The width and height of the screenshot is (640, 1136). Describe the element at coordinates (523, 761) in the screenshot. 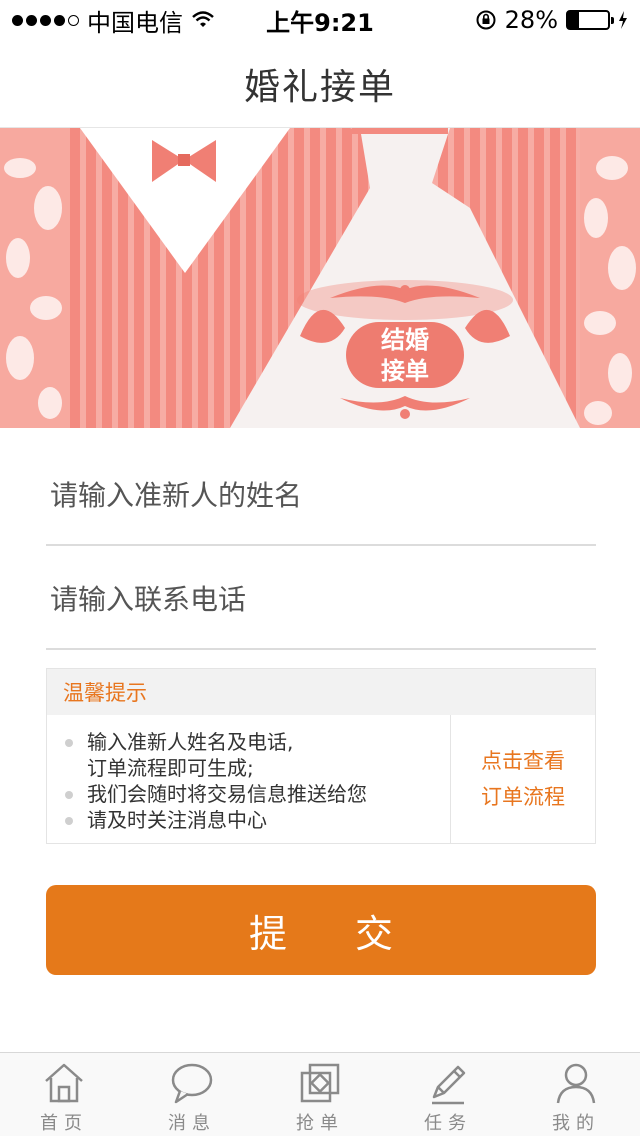

I see `view-order-flow-line1: 点击查看` at that location.